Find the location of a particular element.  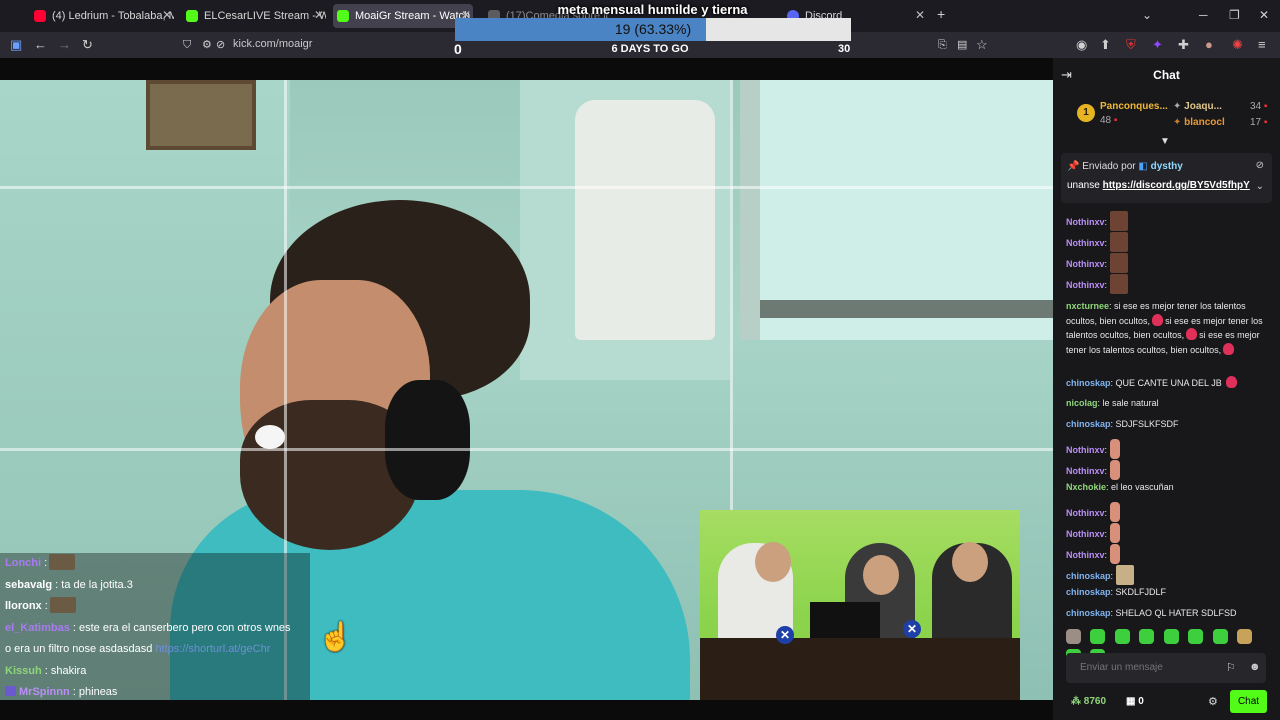

gifter-3: ✦ blancocl is located at coordinates (1199, 122).